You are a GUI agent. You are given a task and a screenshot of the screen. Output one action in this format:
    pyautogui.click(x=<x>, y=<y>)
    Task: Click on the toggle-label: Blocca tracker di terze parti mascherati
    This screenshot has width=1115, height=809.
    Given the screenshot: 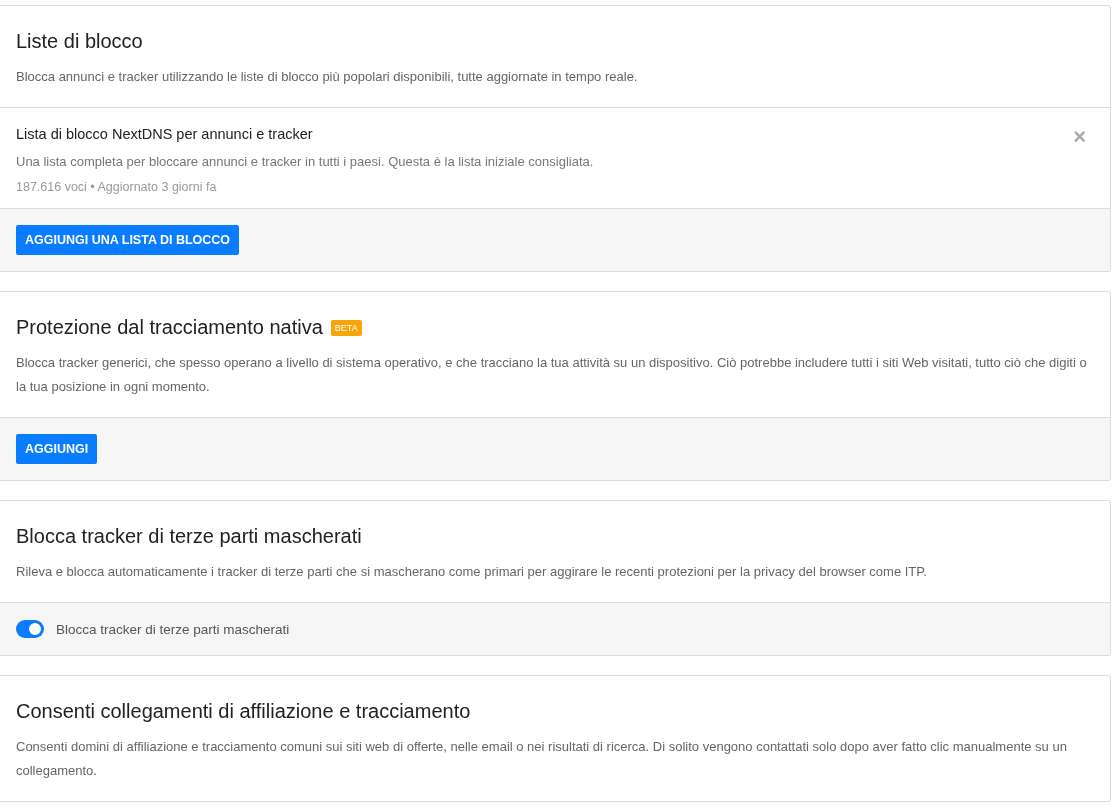 What is the action you would take?
    pyautogui.click(x=173, y=629)
    